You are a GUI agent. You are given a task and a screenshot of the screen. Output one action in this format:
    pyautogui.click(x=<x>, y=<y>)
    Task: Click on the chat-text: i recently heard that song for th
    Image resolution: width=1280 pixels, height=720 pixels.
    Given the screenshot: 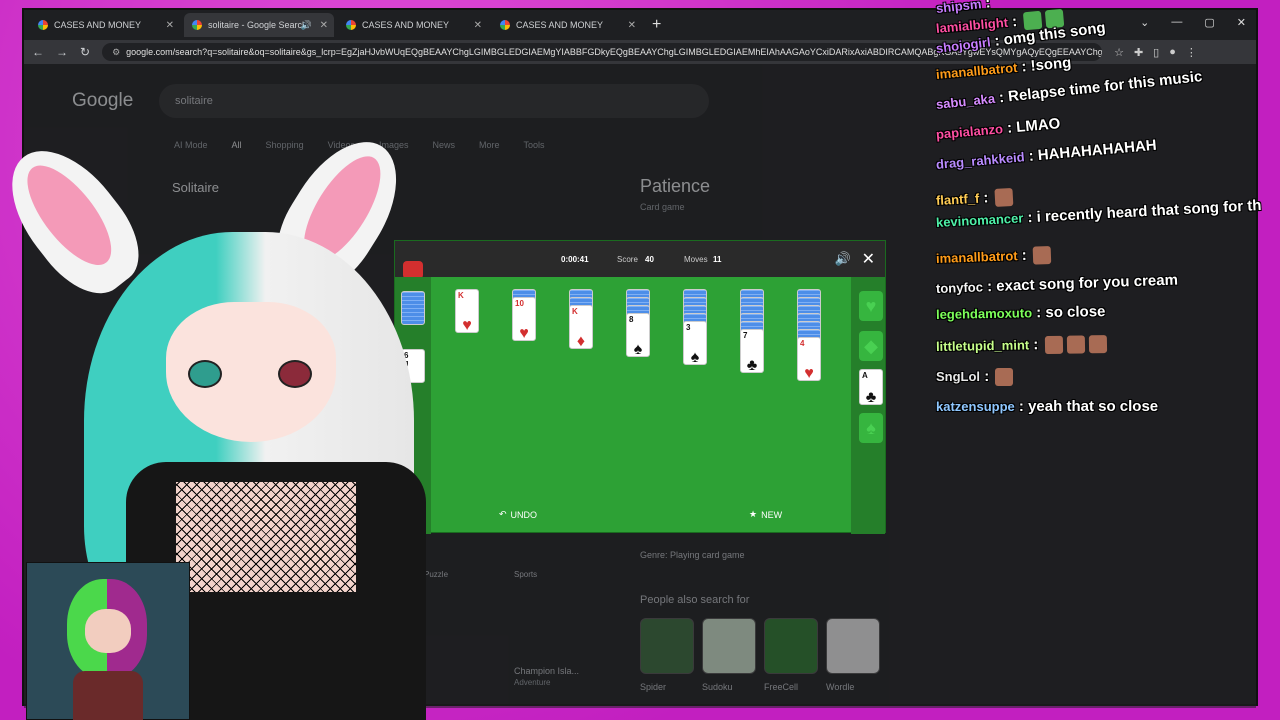 What is the action you would take?
    pyautogui.click(x=1149, y=211)
    